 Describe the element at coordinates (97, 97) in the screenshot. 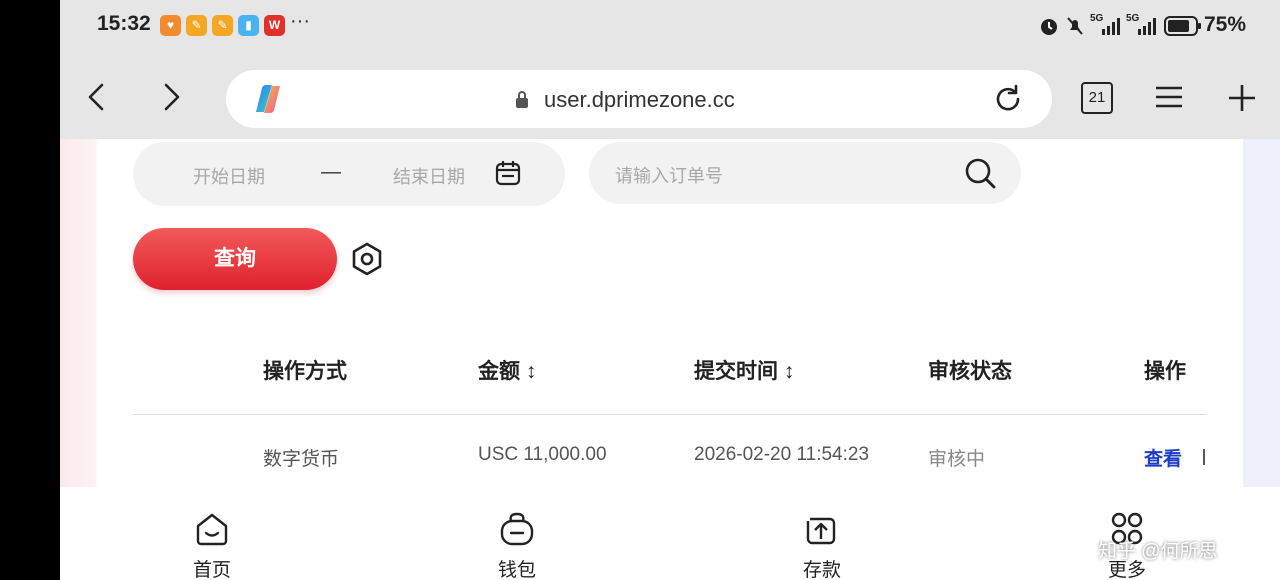

I see `back-icon` at that location.